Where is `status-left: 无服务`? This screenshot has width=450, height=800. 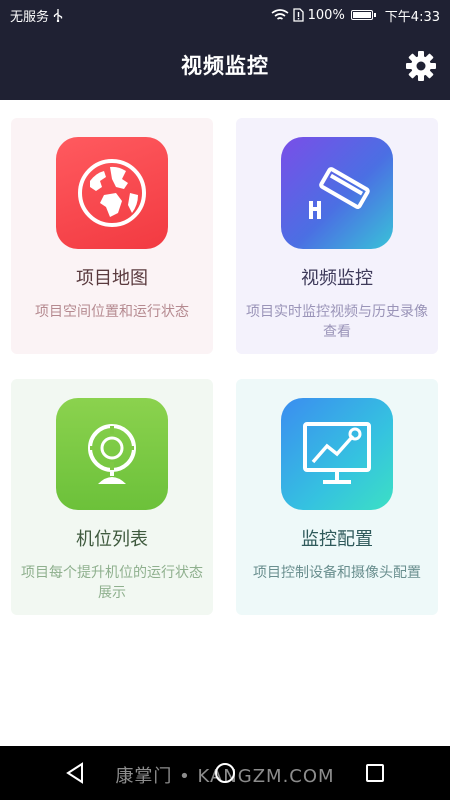
status-left: 无服务 is located at coordinates (36, 15).